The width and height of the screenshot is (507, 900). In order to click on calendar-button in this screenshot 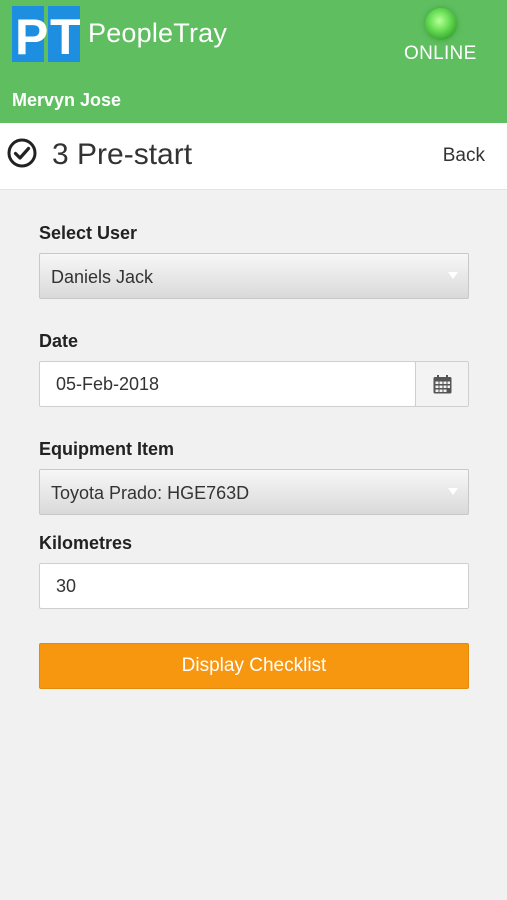, I will do `click(442, 384)`.